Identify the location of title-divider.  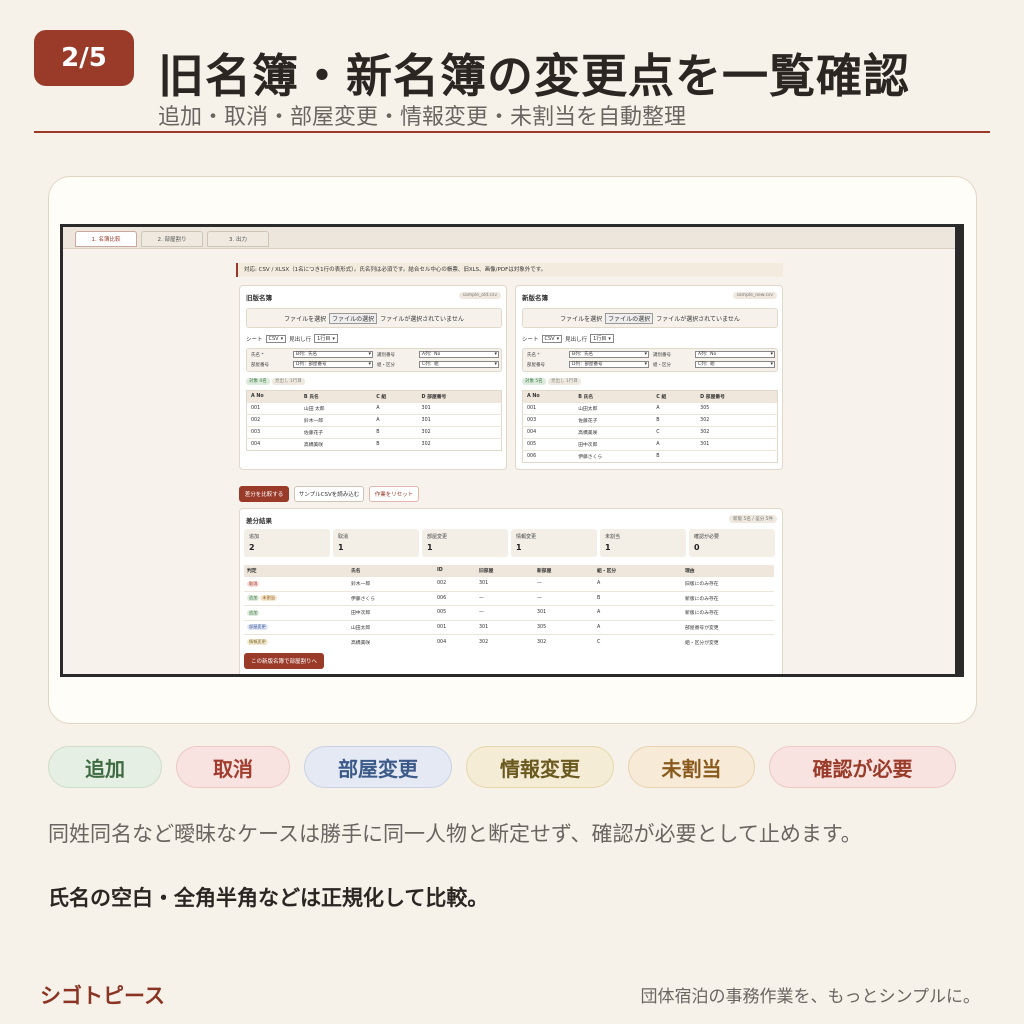
(512, 132).